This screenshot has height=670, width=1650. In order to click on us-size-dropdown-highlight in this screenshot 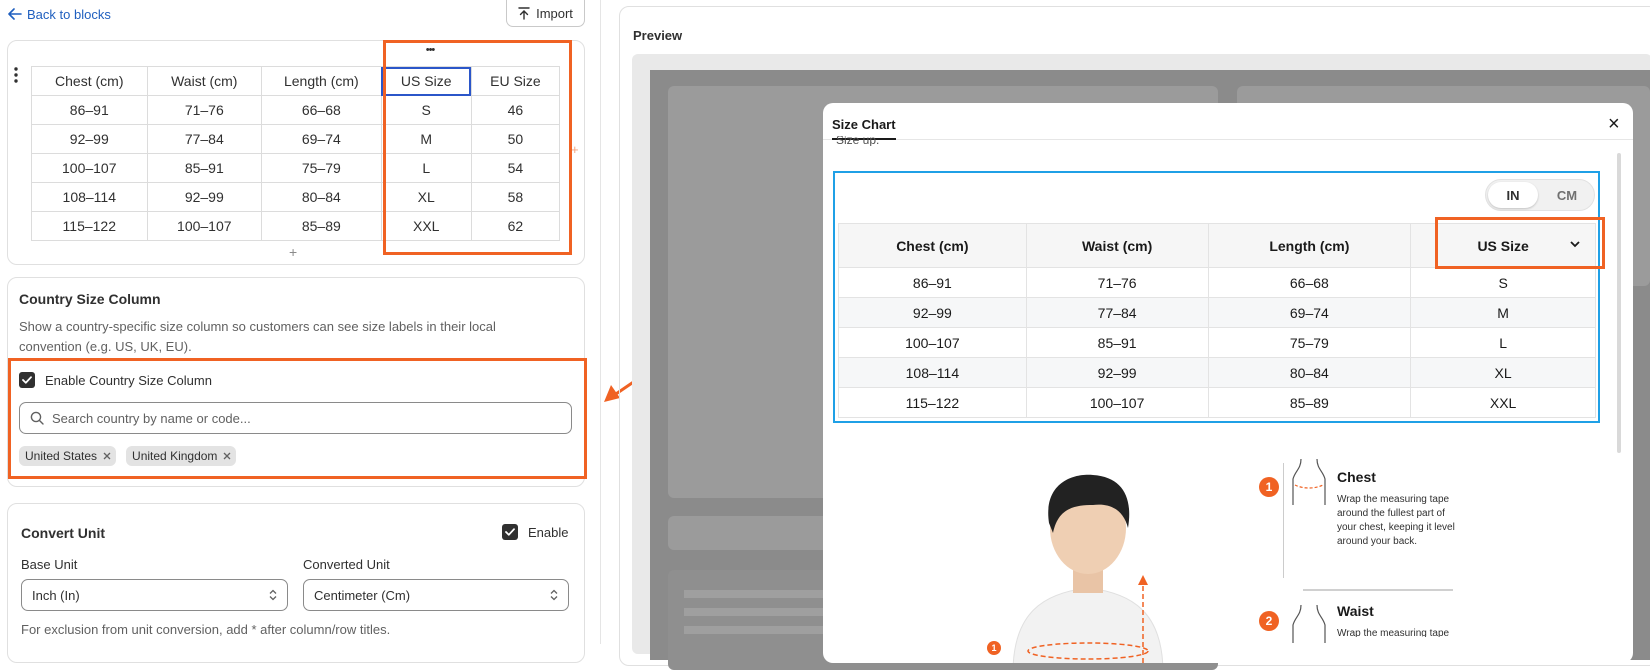, I will do `click(1520, 243)`.